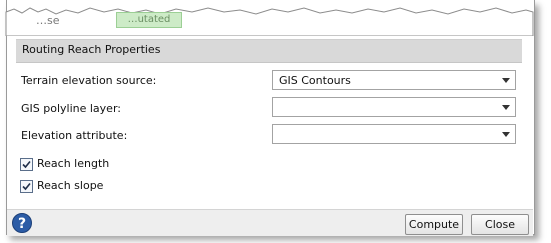 Image resolution: width=551 pixels, height=243 pixels. I want to click on elevation-attribute-dropdown, so click(394, 134).